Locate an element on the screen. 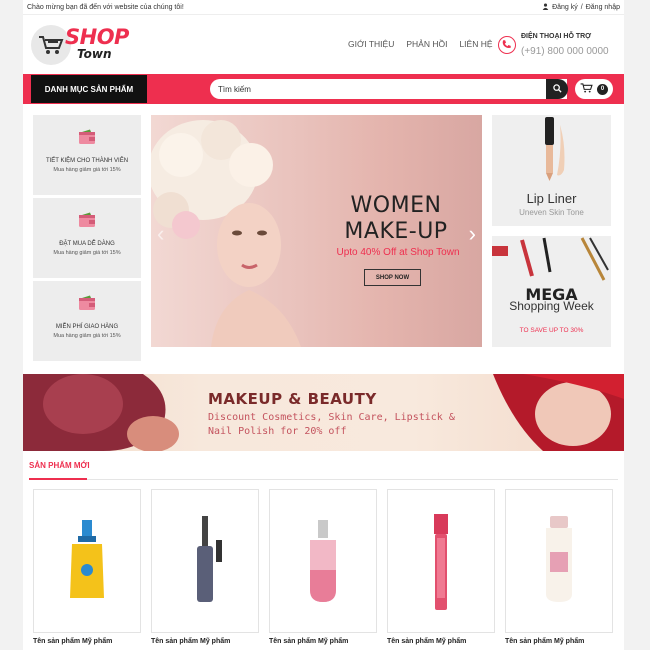 The height and width of the screenshot is (650, 650). hero-title-line1: WOMEN is located at coordinates (396, 205).